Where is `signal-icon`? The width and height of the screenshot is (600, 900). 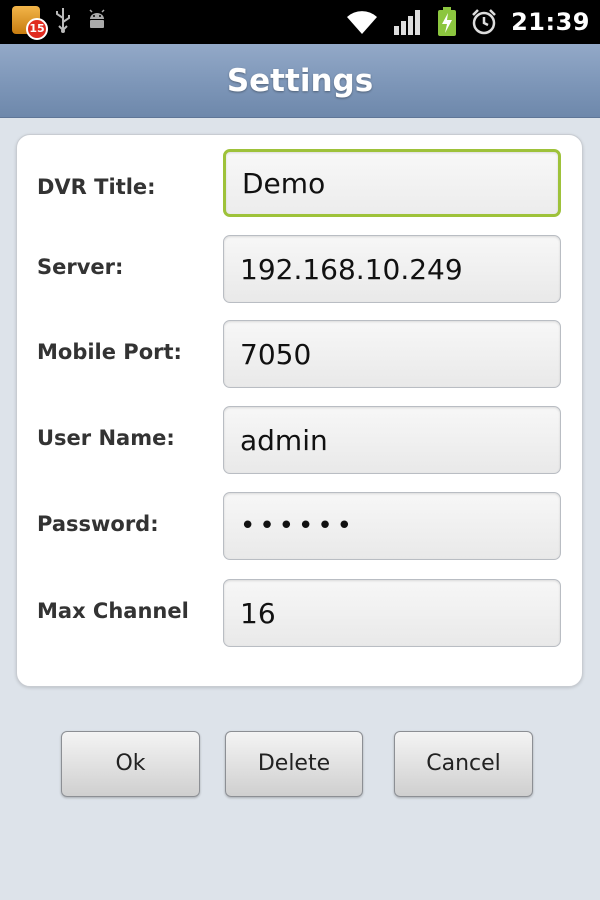
signal-icon is located at coordinates (407, 22).